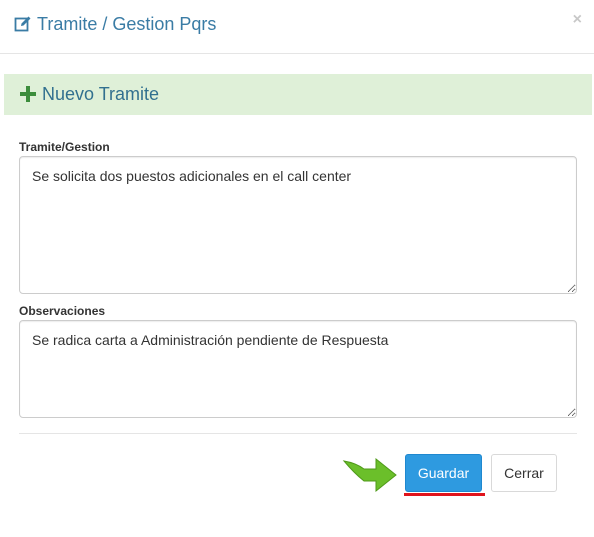 The image size is (594, 537). What do you see at coordinates (444, 494) in the screenshot?
I see `highlight-underline` at bounding box center [444, 494].